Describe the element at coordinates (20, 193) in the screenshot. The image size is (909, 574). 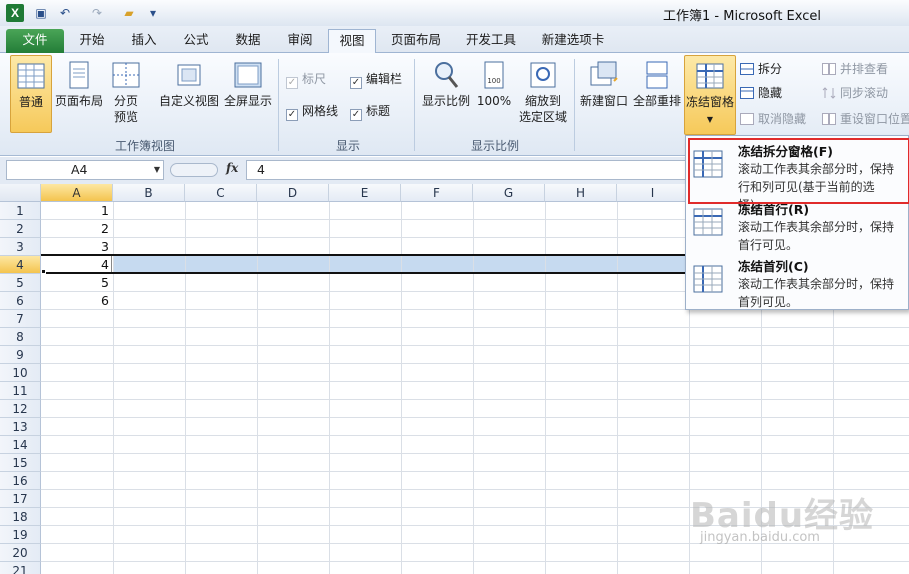
I see `select-all-corner` at that location.